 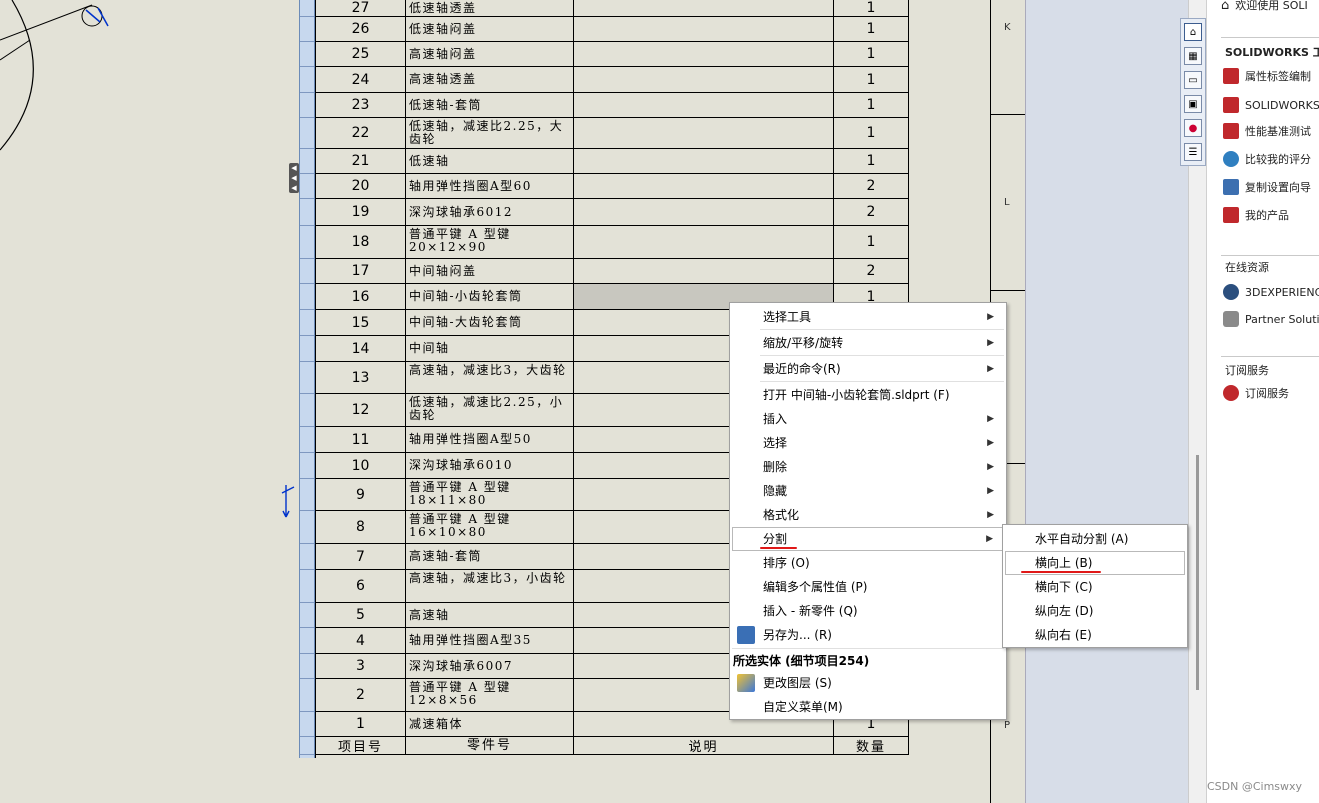 I want to click on table-row: 18 普通平键 A 型键 20×12×90 1, so click(x=612, y=242).